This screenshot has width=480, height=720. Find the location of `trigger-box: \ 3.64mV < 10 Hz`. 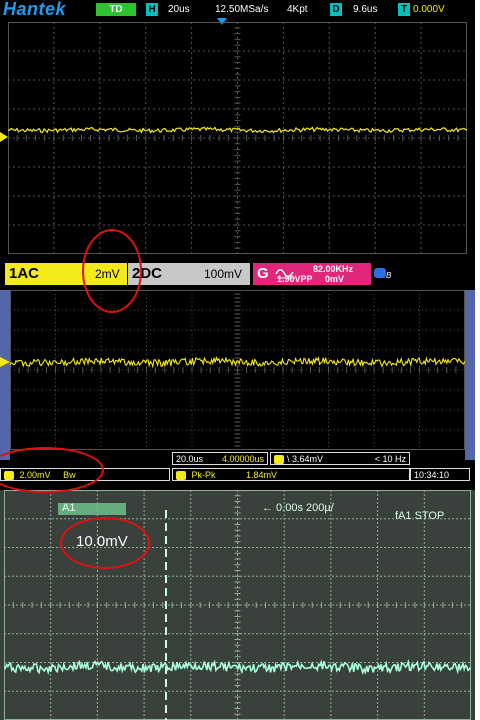

trigger-box: \ 3.64mV < 10 Hz is located at coordinates (340, 458).